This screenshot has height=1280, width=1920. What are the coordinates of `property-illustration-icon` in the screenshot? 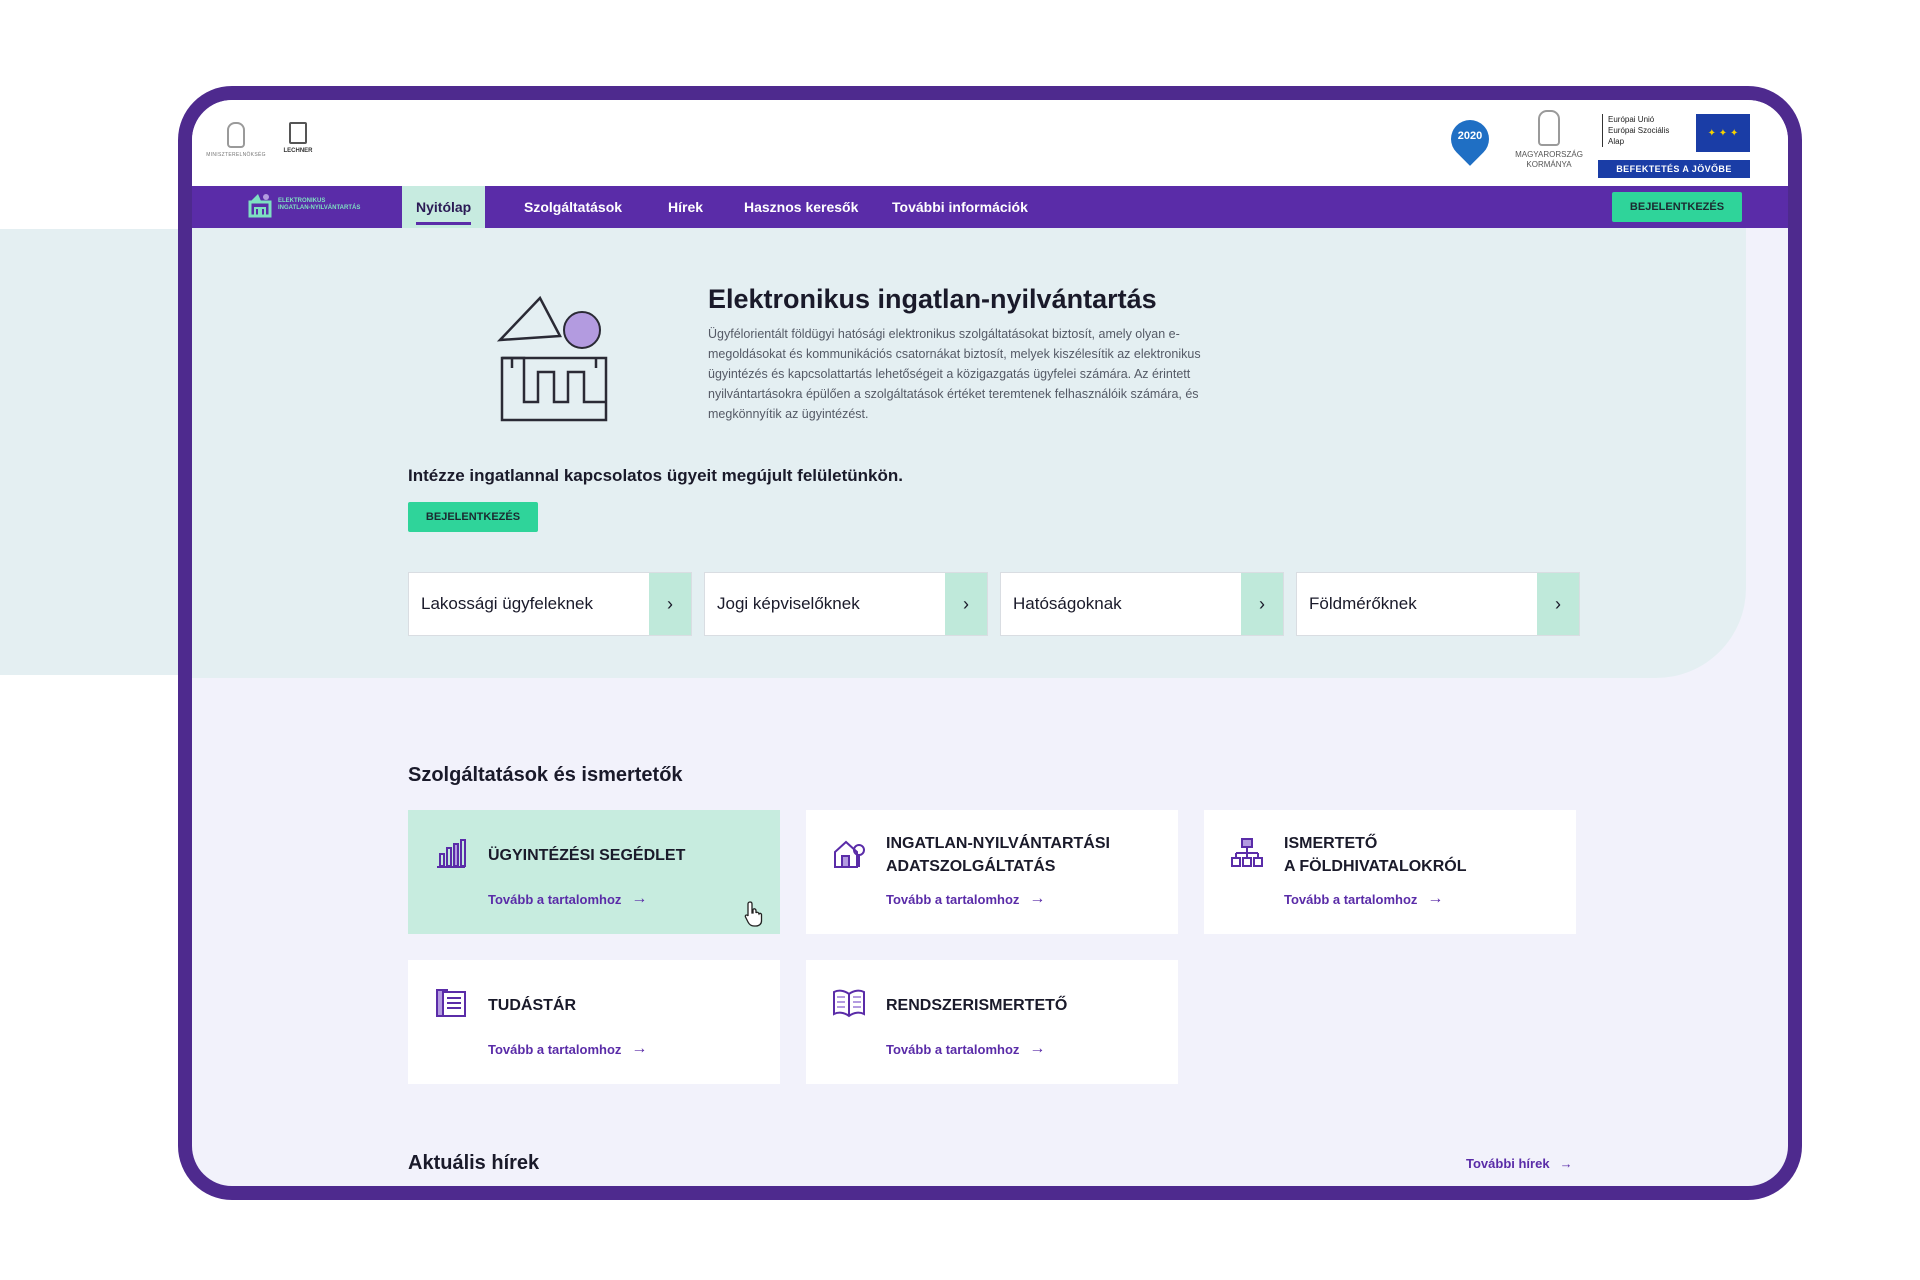 It's located at (552, 358).